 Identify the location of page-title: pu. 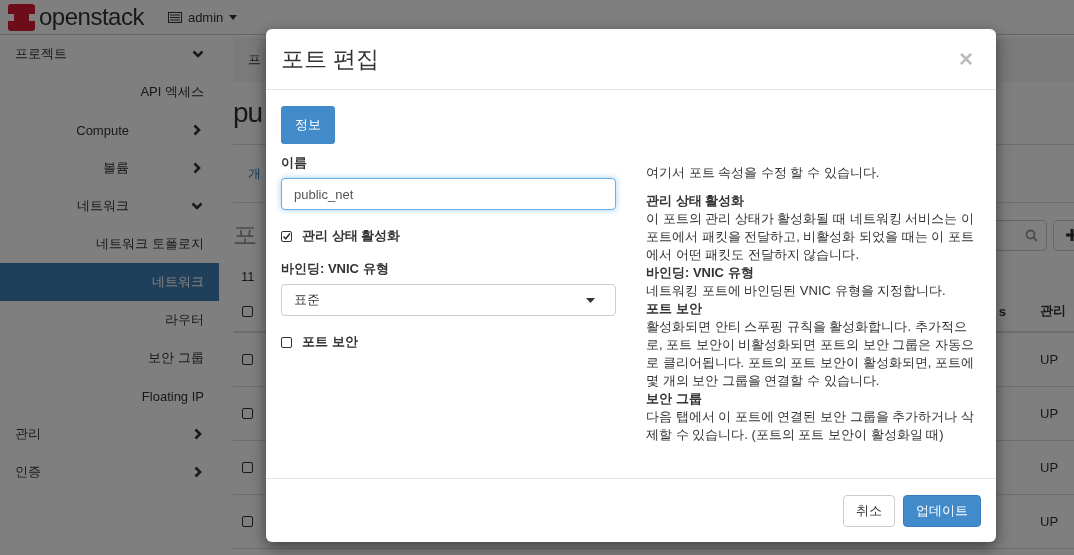
(248, 113).